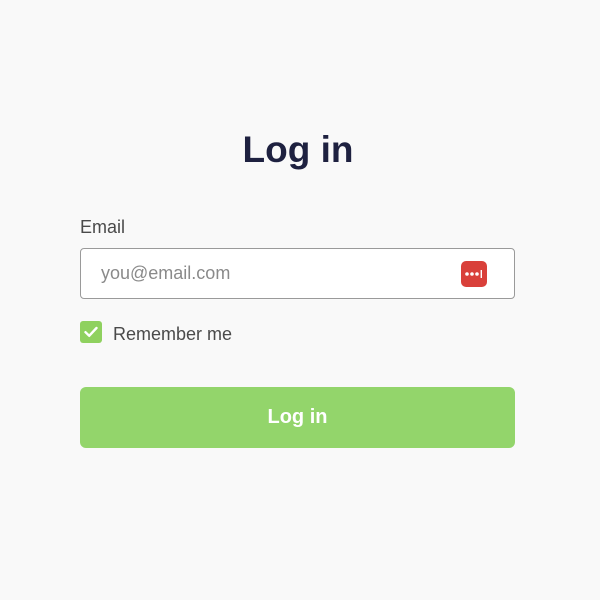 The height and width of the screenshot is (600, 600). Describe the element at coordinates (297, 417) in the screenshot. I see `login-button: Log in` at that location.